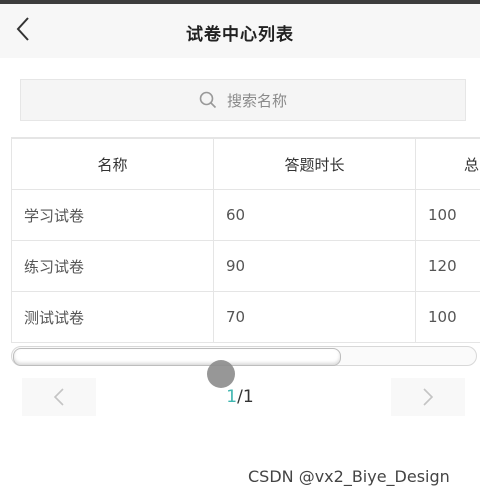 The height and width of the screenshot is (497, 480). I want to click on cell-name: 学习试卷, so click(112, 215).